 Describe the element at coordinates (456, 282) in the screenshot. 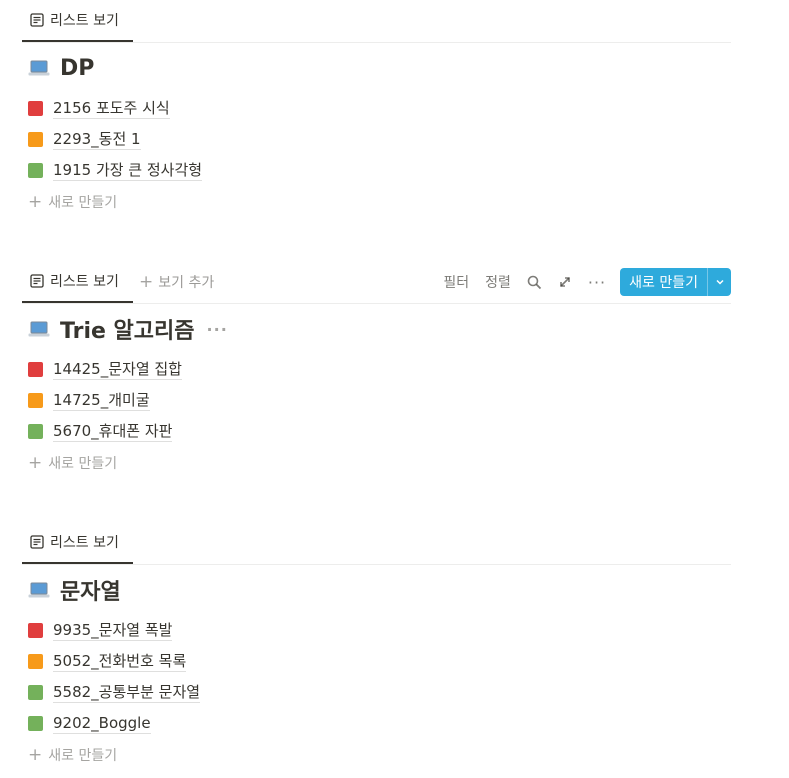

I see `filter-button: 필터` at that location.